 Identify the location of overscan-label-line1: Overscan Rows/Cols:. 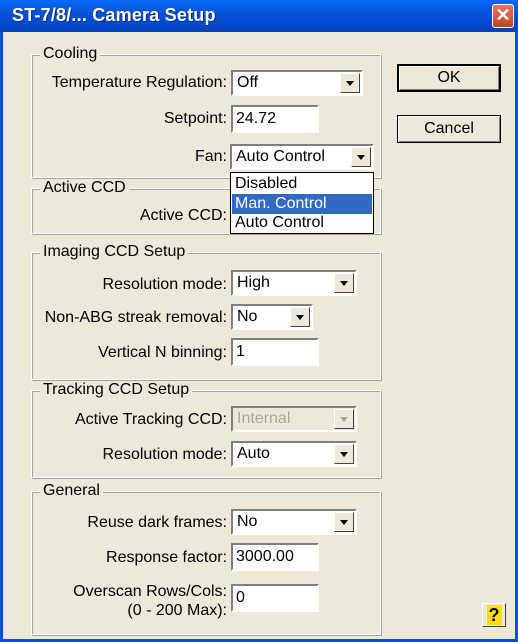
(150, 591).